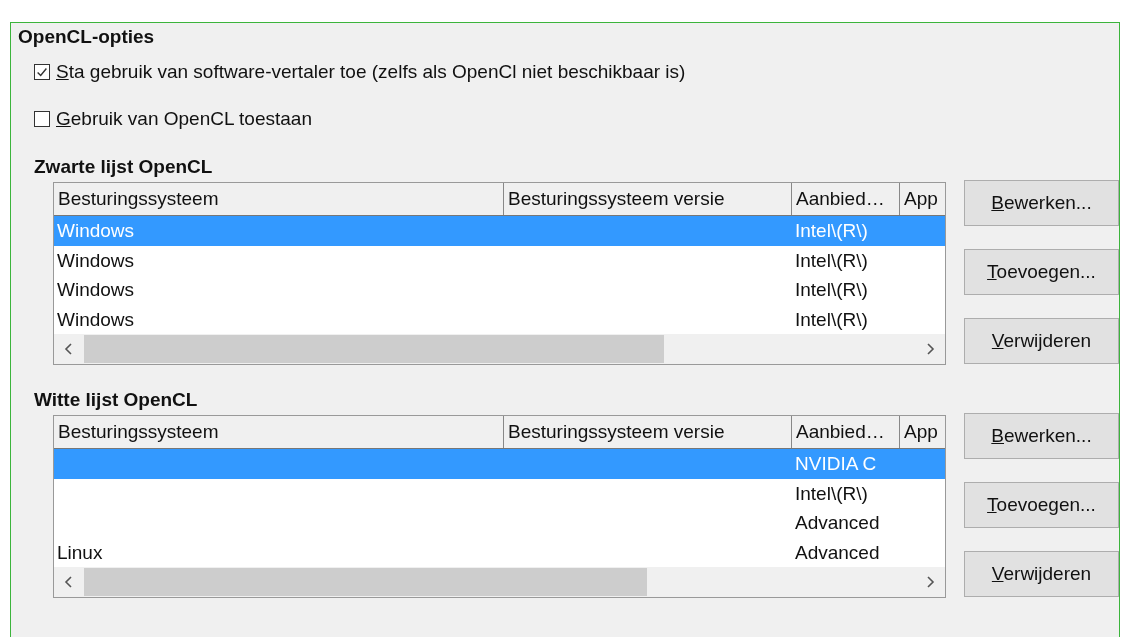 The height and width of the screenshot is (637, 1129). I want to click on section-title: OpenCL-opties, so click(87, 37).